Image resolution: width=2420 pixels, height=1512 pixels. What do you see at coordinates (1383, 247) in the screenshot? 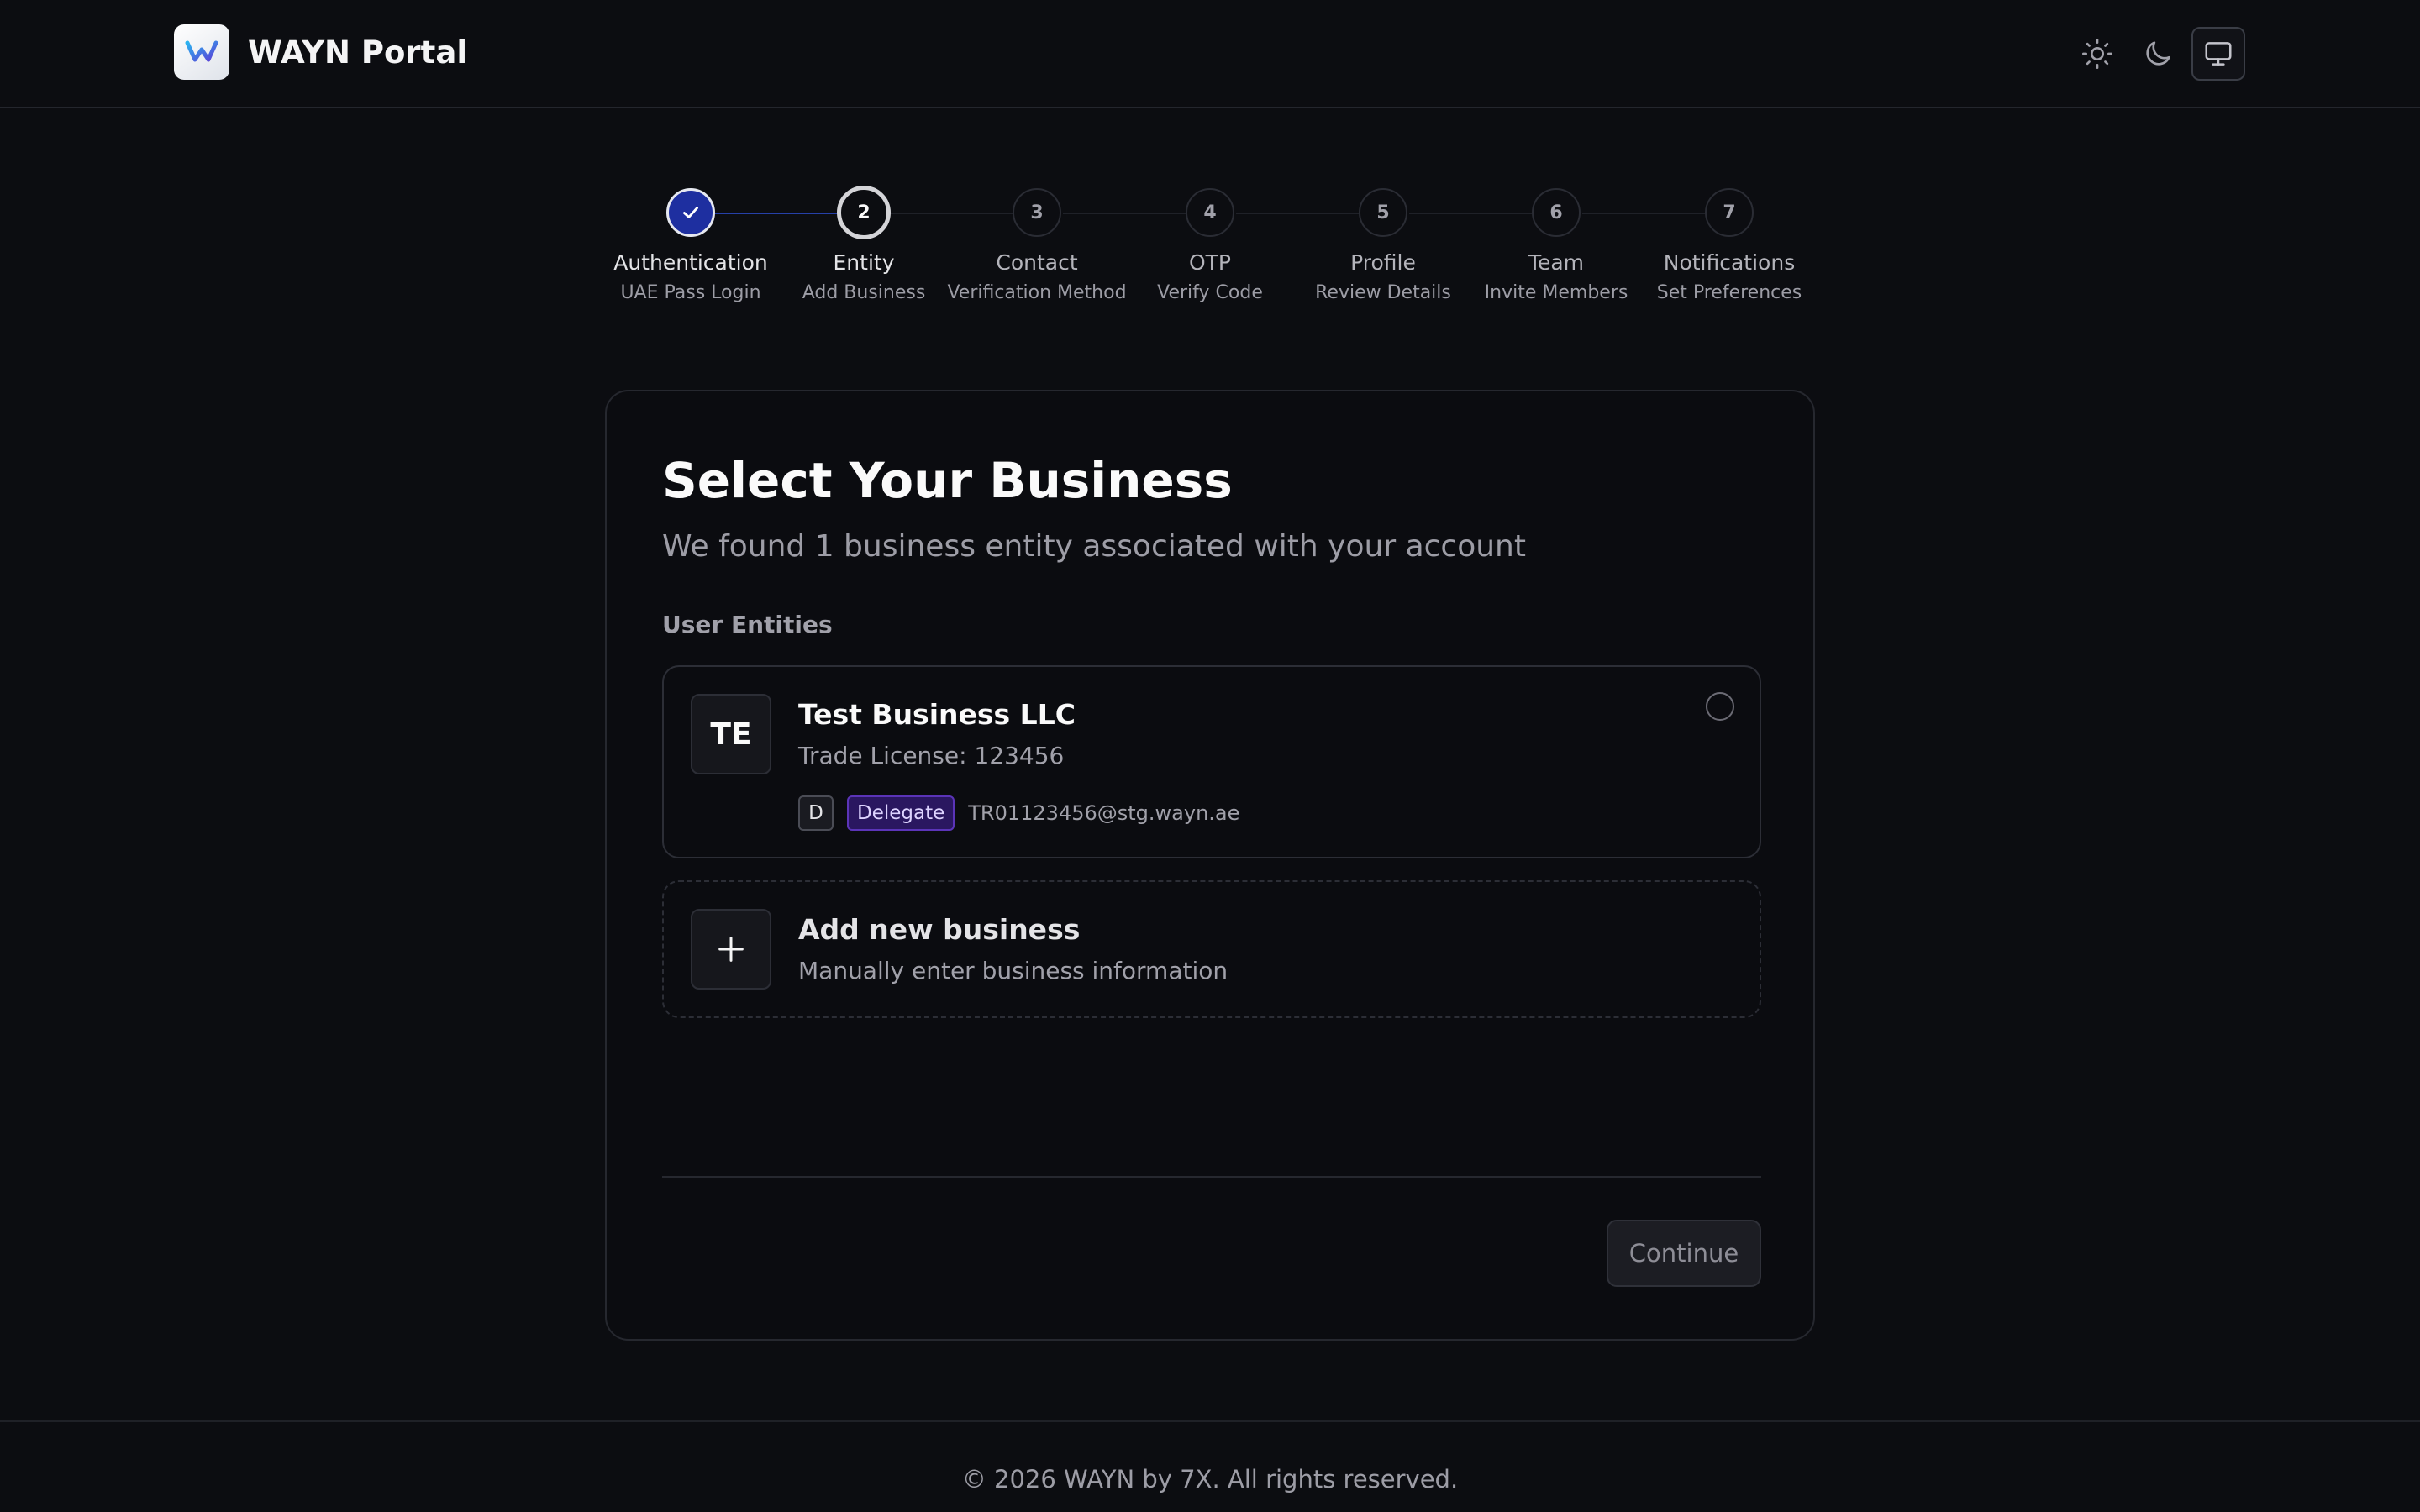
I see `step-profile: 5 Profile Review Details` at bounding box center [1383, 247].